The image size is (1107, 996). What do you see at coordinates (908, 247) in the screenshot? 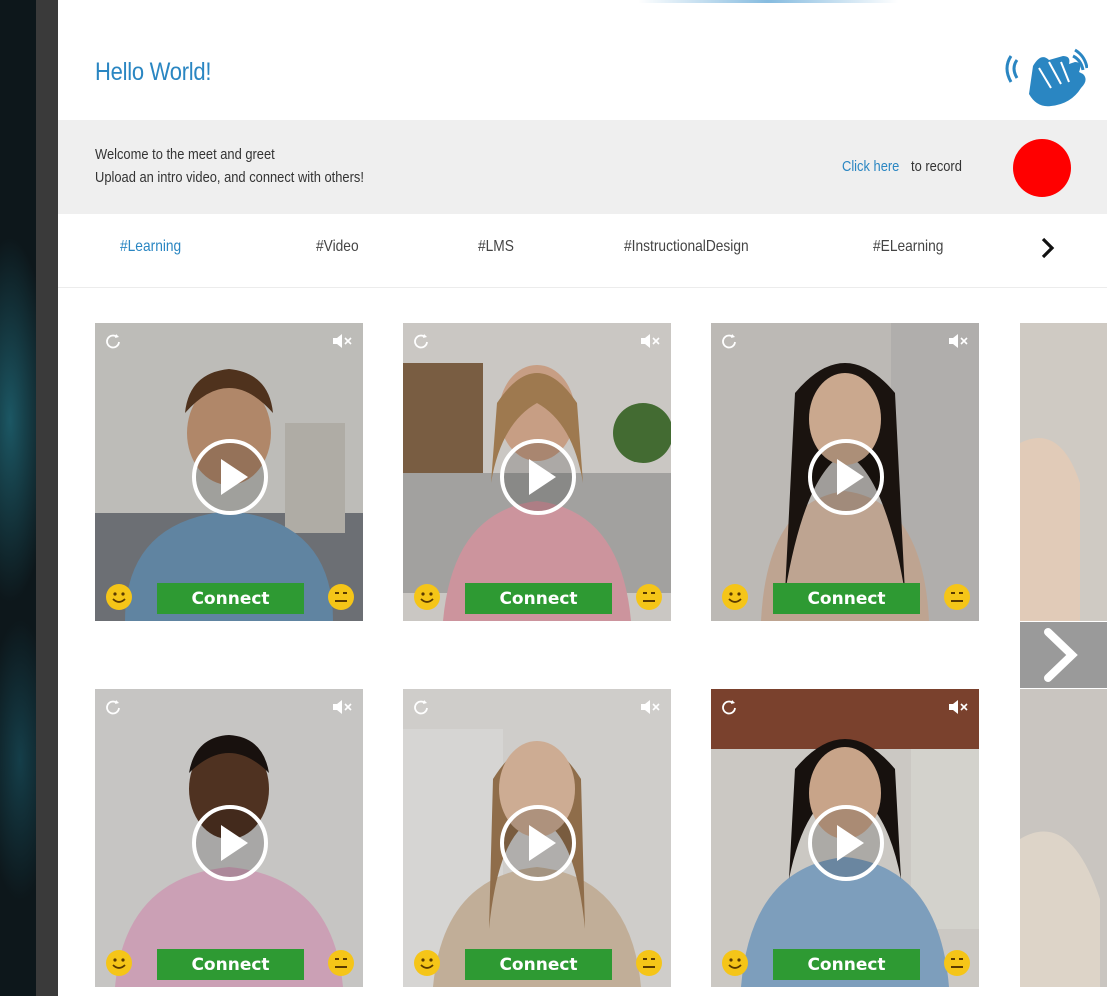
I see `tag-elearning: #ELearning` at bounding box center [908, 247].